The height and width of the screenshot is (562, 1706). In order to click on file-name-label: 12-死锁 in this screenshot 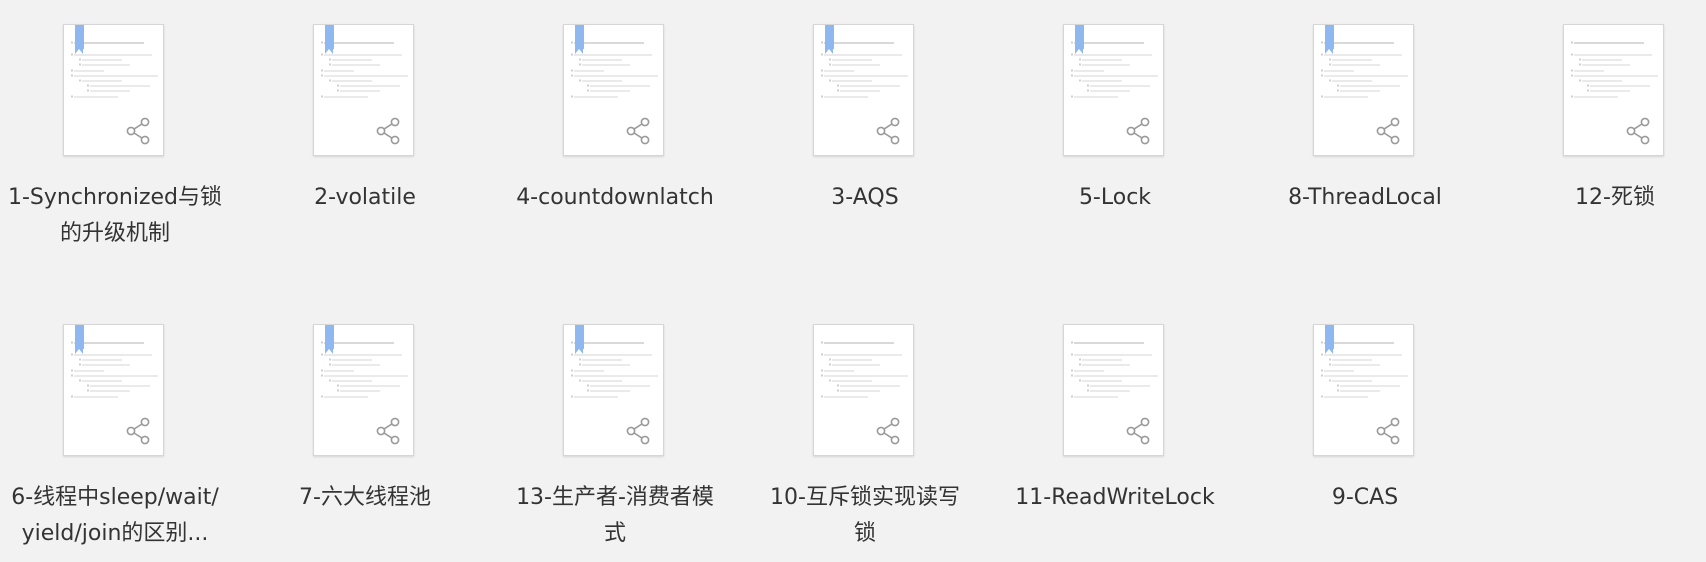, I will do `click(1603, 198)`.